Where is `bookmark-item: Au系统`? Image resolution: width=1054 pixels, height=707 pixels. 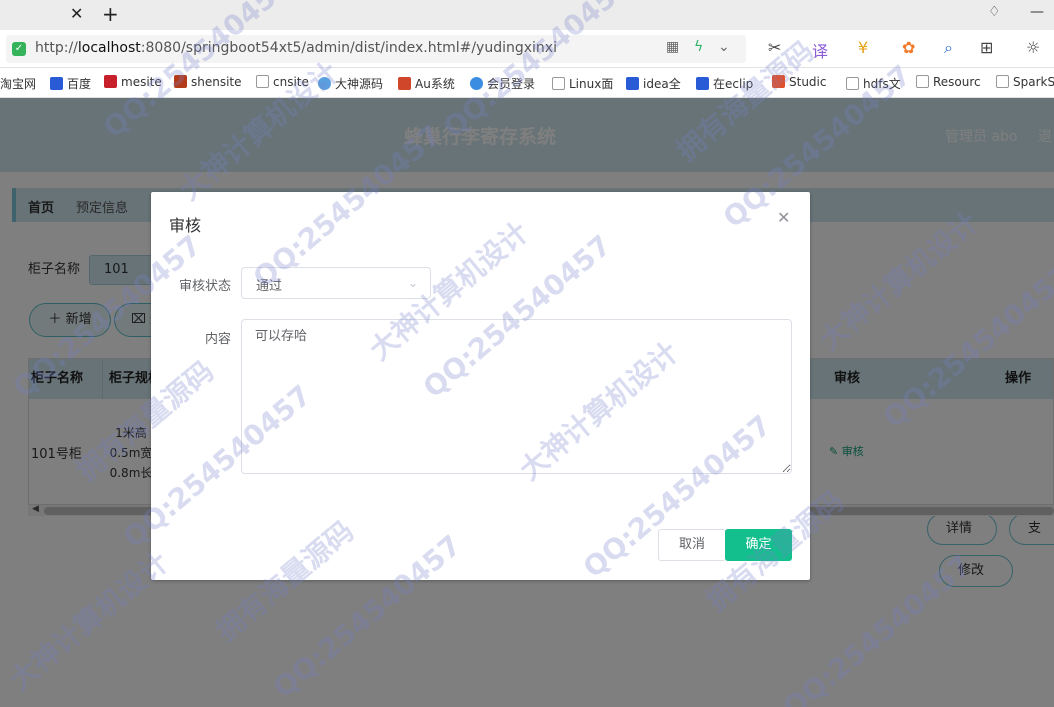 bookmark-item: Au系统 is located at coordinates (426, 83).